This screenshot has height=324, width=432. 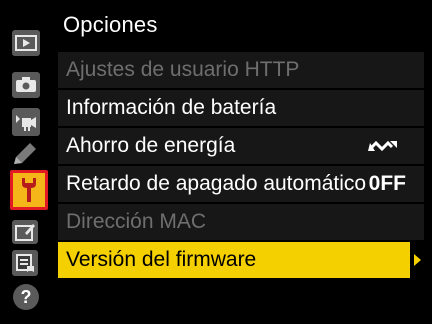 What do you see at coordinates (26, 43) in the screenshot?
I see `playback-menu-icon` at bounding box center [26, 43].